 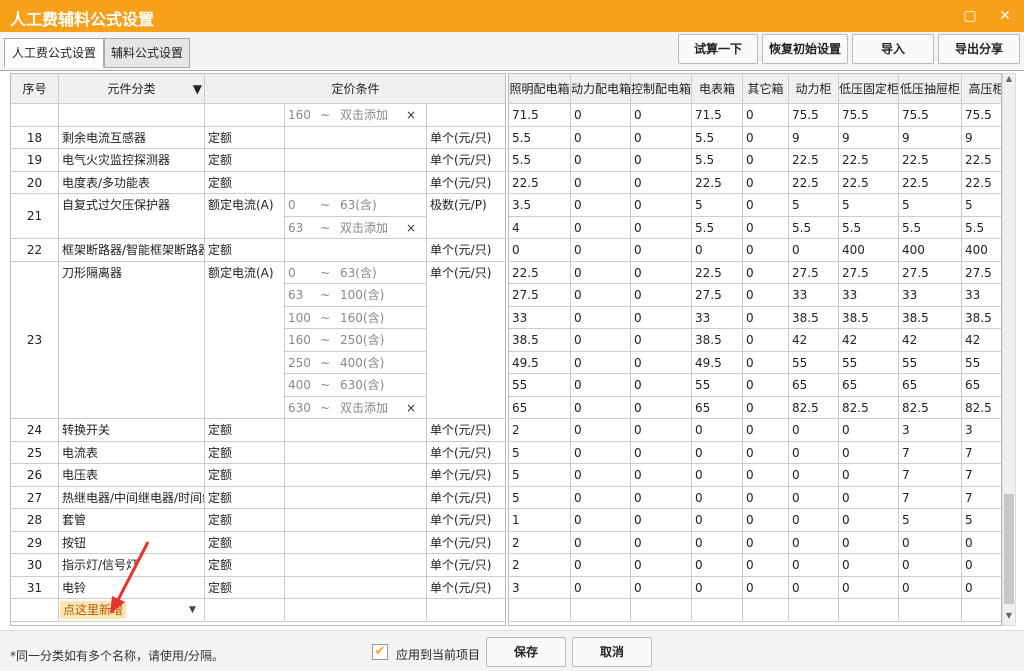 What do you see at coordinates (356, 115) in the screenshot?
I see `range-cell: 160 ~ 双击添加 ×` at bounding box center [356, 115].